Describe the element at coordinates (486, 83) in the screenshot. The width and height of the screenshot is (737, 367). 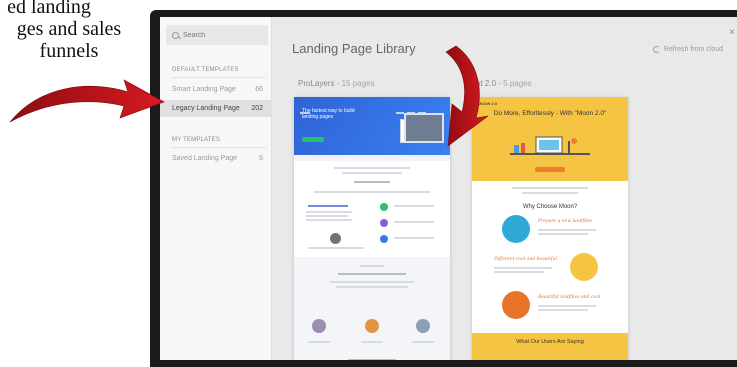
I see `group-name: at 2.0` at that location.